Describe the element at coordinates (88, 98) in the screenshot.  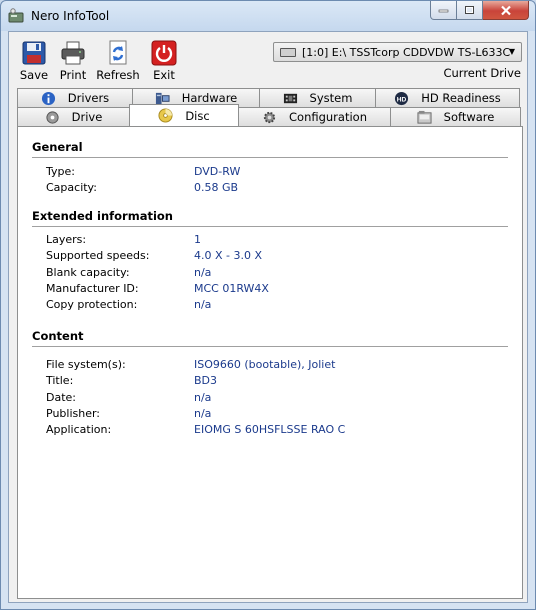
I see `tab-drivers-label: Drivers` at that location.